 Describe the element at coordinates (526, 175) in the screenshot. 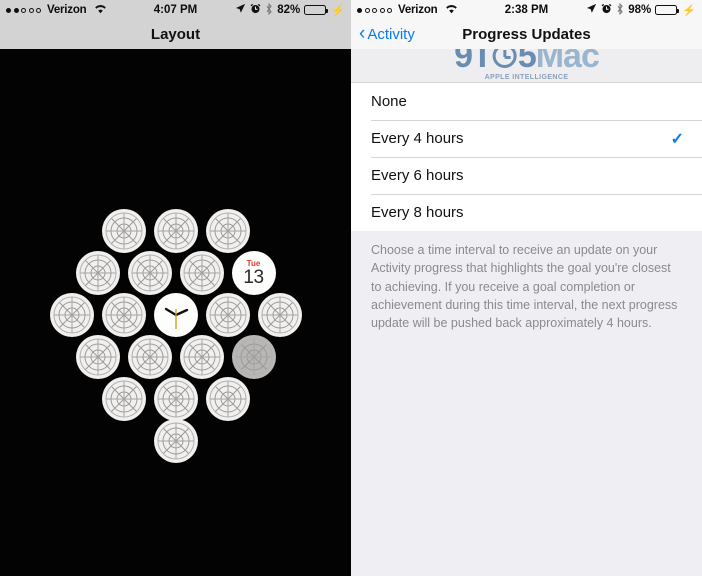

I see `option-row: Every 6 hours` at that location.